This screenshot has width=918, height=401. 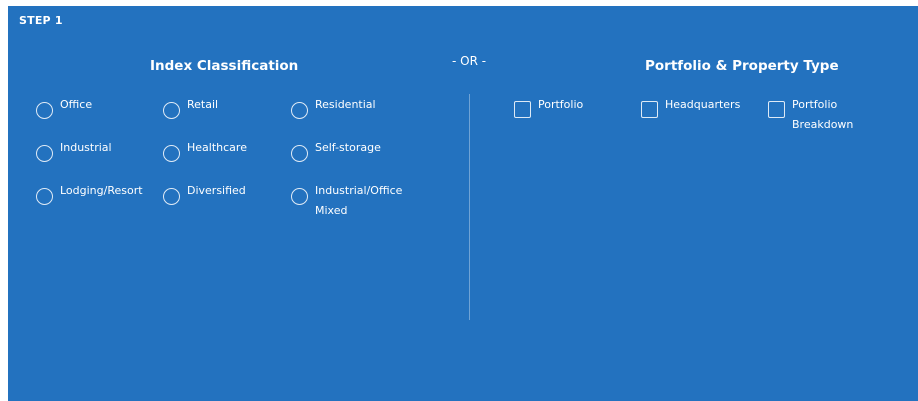 I want to click on radio-label: Healthcare, so click(x=217, y=147).